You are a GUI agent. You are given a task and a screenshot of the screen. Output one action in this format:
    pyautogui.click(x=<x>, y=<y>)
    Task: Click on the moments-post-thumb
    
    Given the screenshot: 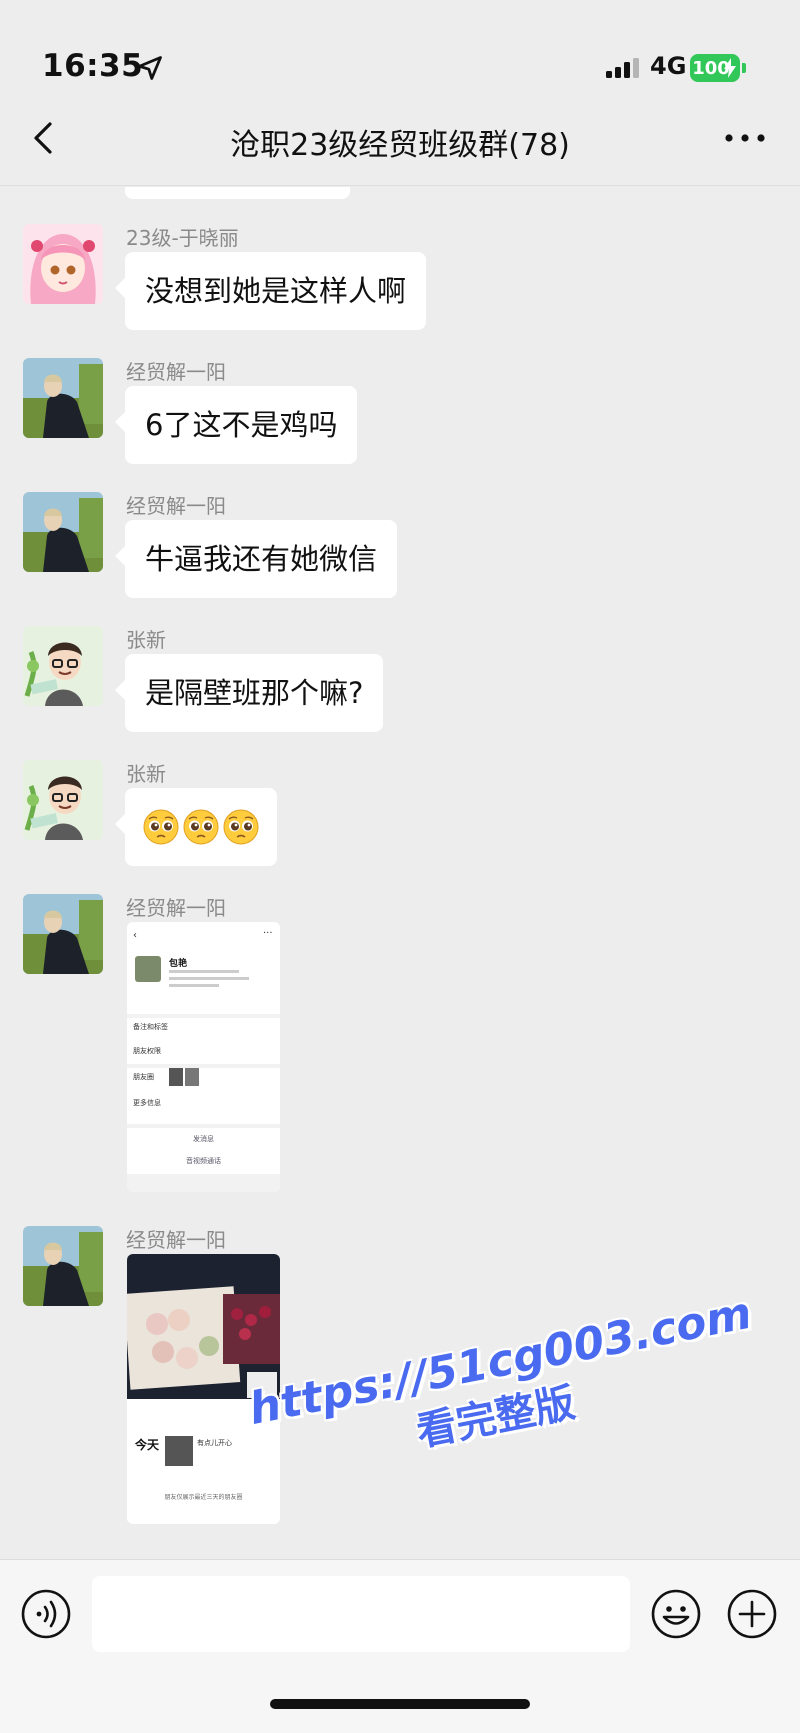 What is the action you would take?
    pyautogui.click(x=179, y=1451)
    